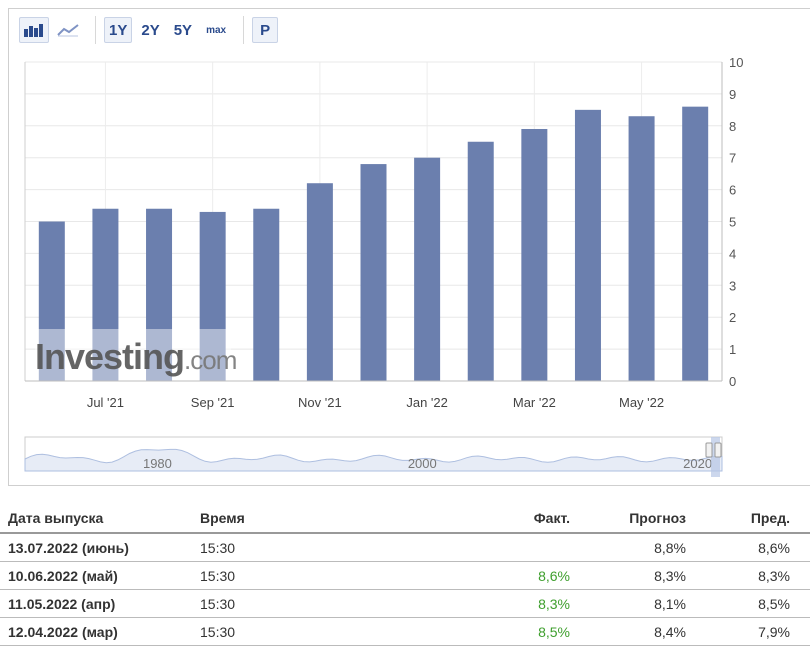 This screenshot has width=810, height=648. What do you see at coordinates (405, 548) in the screenshot?
I see `table-row: 13.07.2022 (июнь) 15:30 8,8% 8,6%` at bounding box center [405, 548].